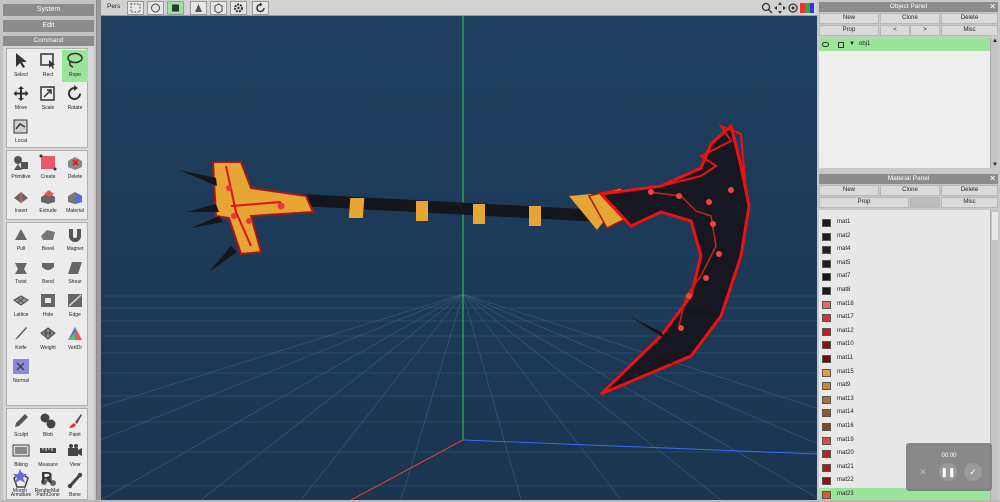 The height and width of the screenshot is (502, 1000). I want to click on edit-button: Edit, so click(48, 26).